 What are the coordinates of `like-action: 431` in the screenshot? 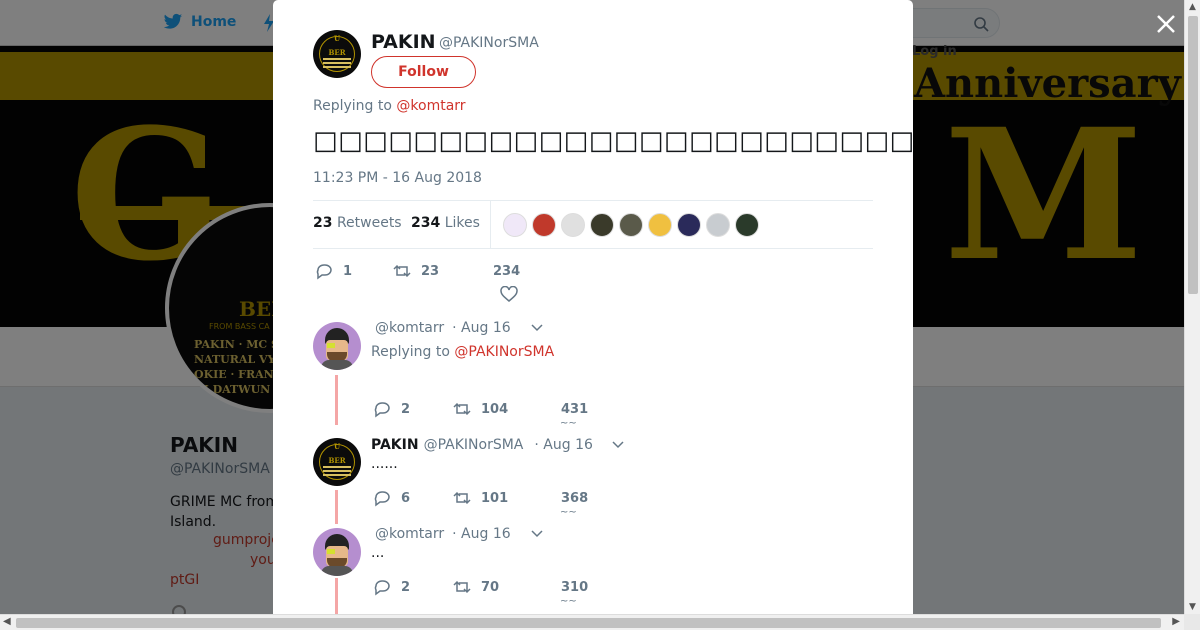 It's located at (574, 409).